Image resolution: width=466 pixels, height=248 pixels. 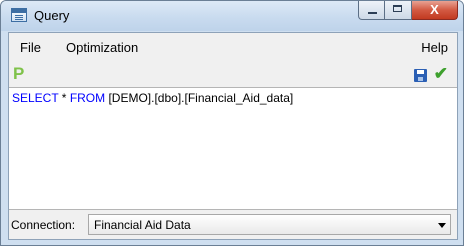 I want to click on minimize-icon, so click(x=372, y=13).